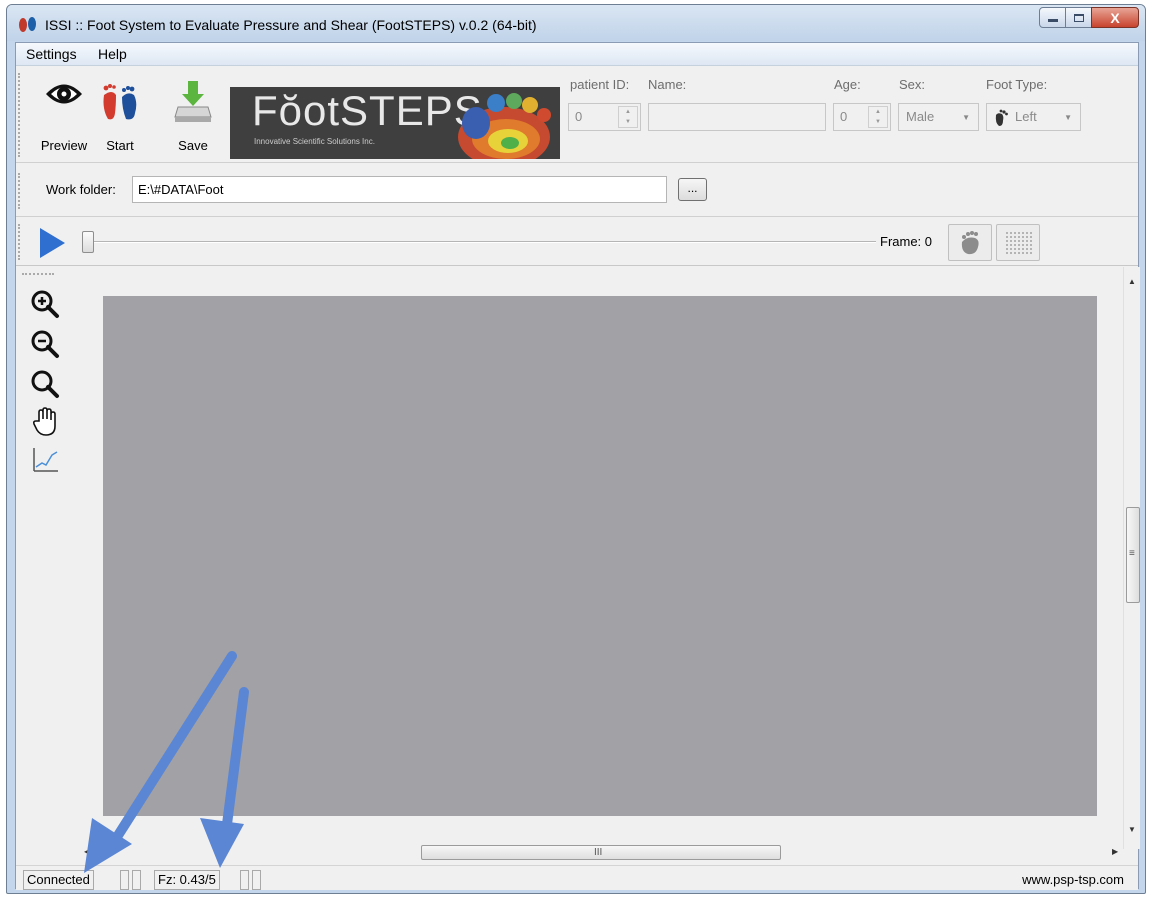  I want to click on foot-print-icon, so click(970, 243).